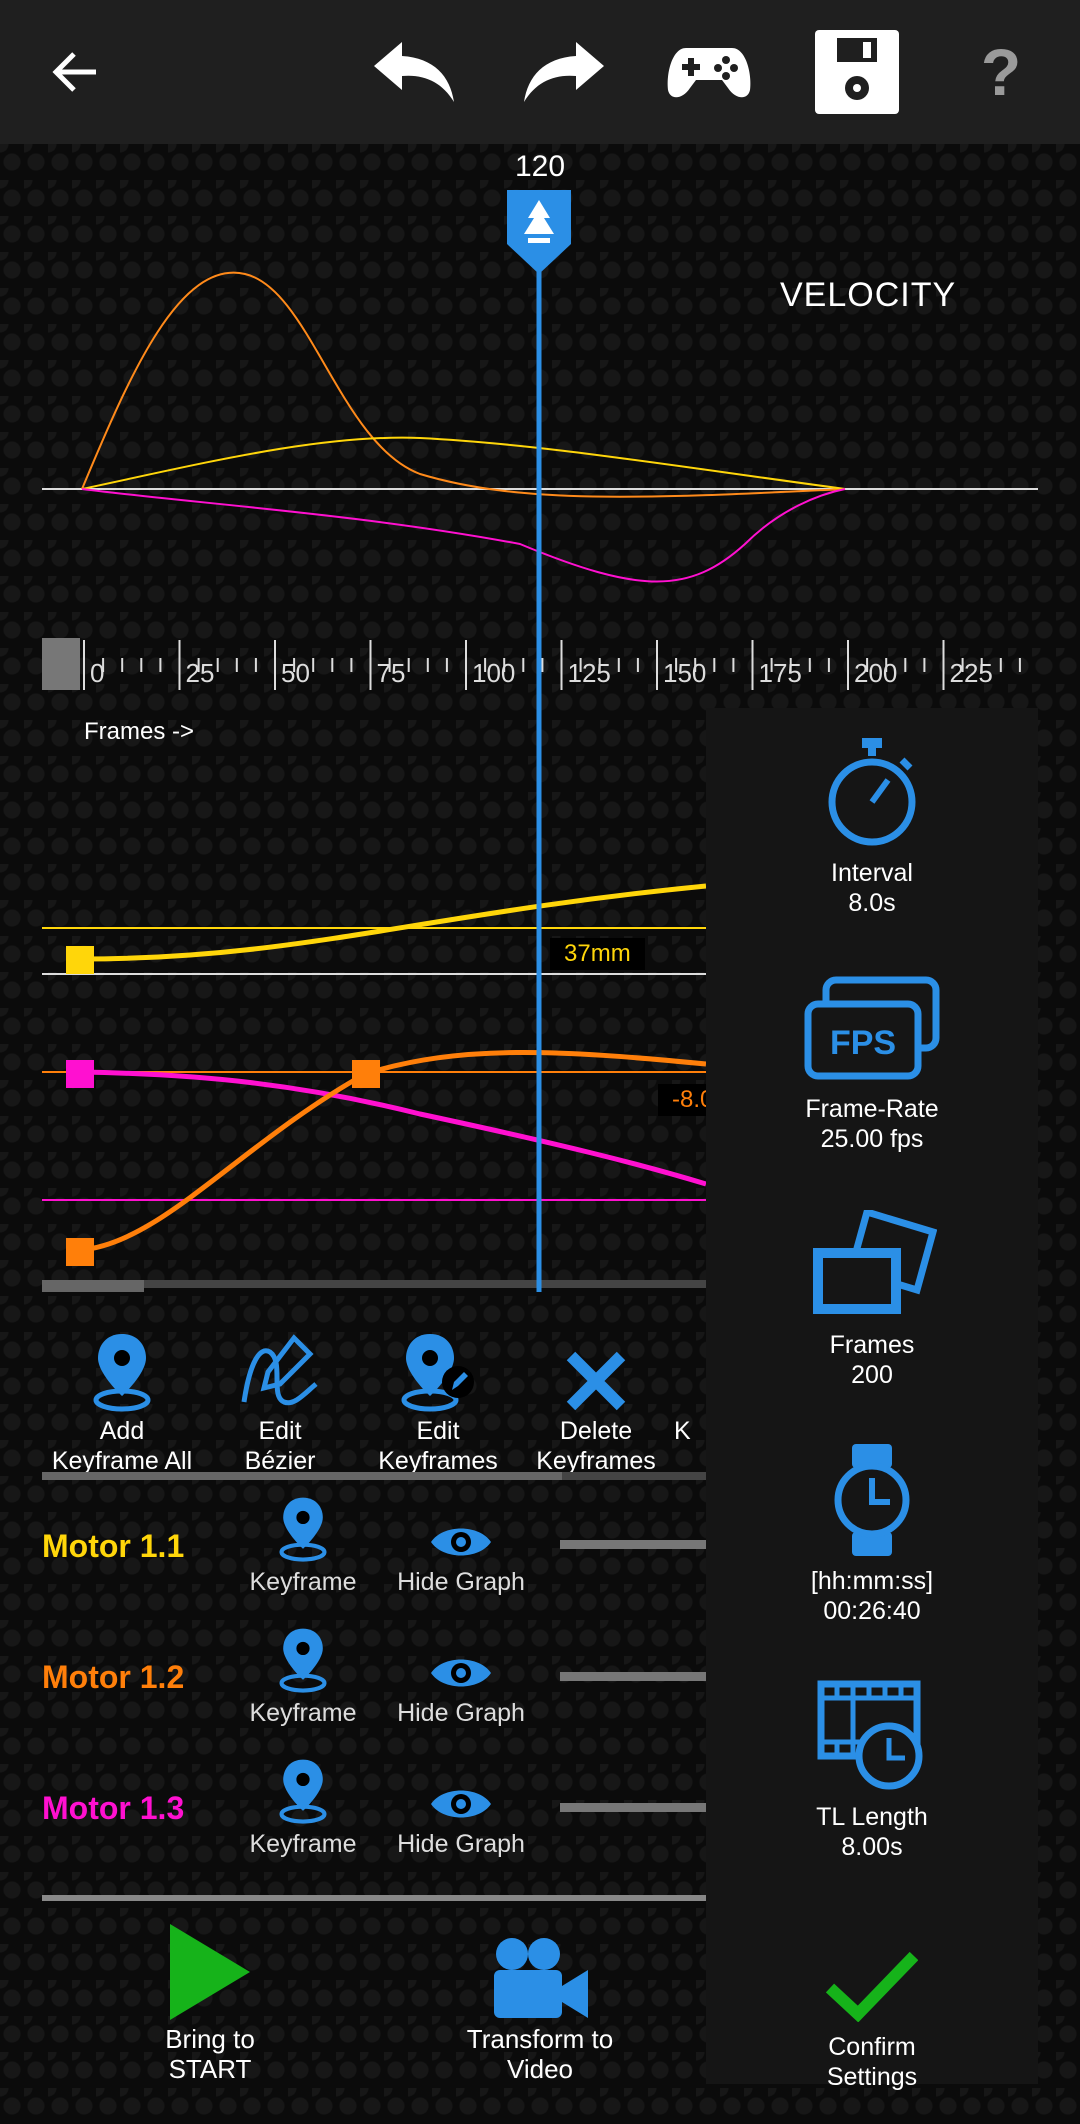 The height and width of the screenshot is (2124, 1080). Describe the element at coordinates (872, 873) in the screenshot. I see `interval-label: Interval` at that location.